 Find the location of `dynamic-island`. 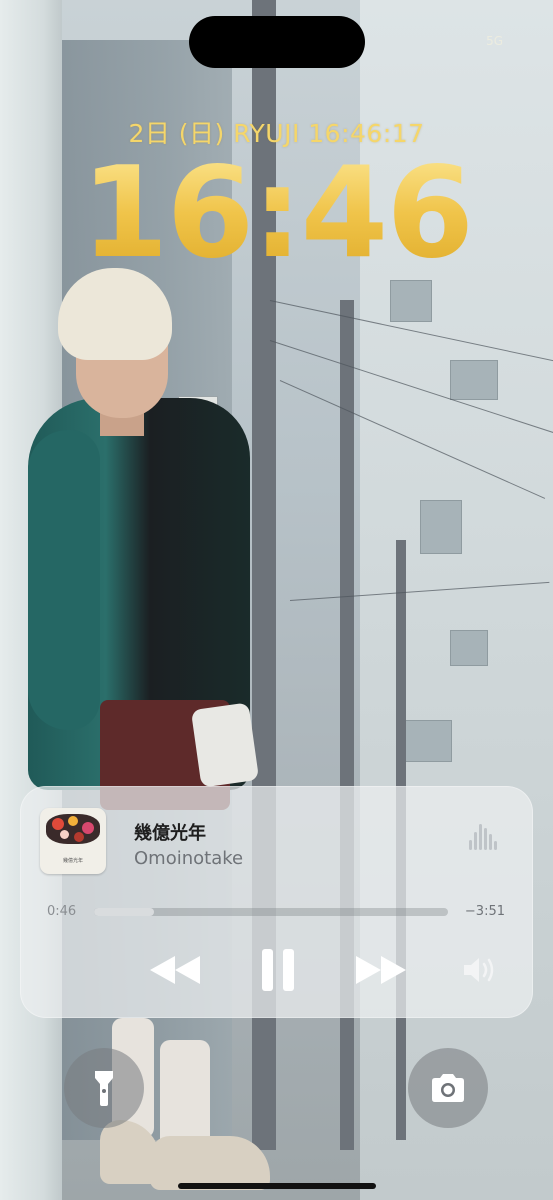

dynamic-island is located at coordinates (277, 42).